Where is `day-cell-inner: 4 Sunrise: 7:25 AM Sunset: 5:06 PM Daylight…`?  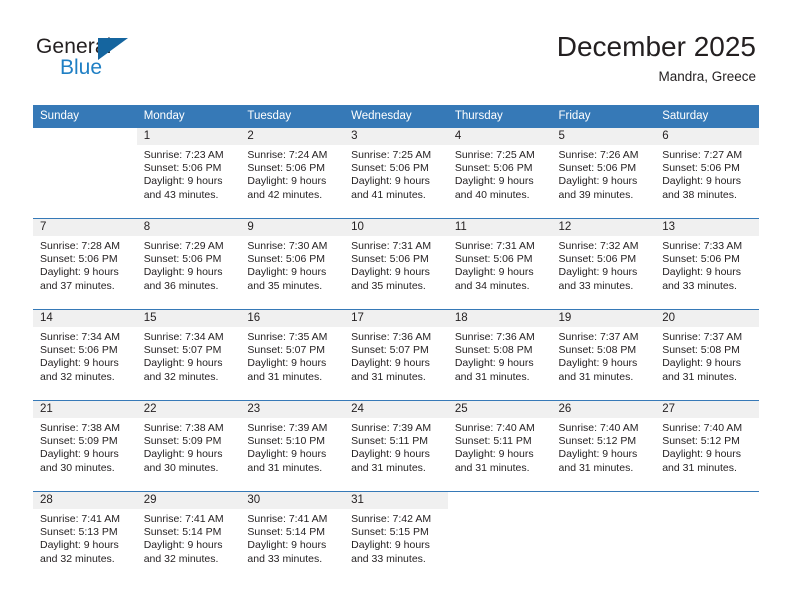 day-cell-inner: 4 Sunrise: 7:25 AM Sunset: 5:06 PM Daylight… is located at coordinates (499, 173).